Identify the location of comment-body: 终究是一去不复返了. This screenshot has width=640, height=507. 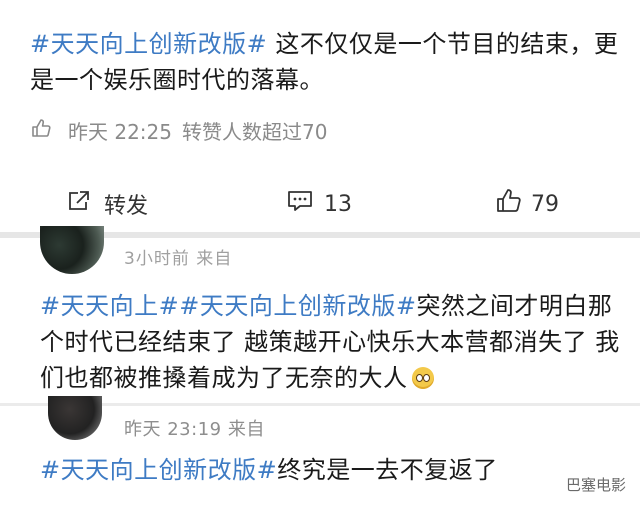
(387, 470).